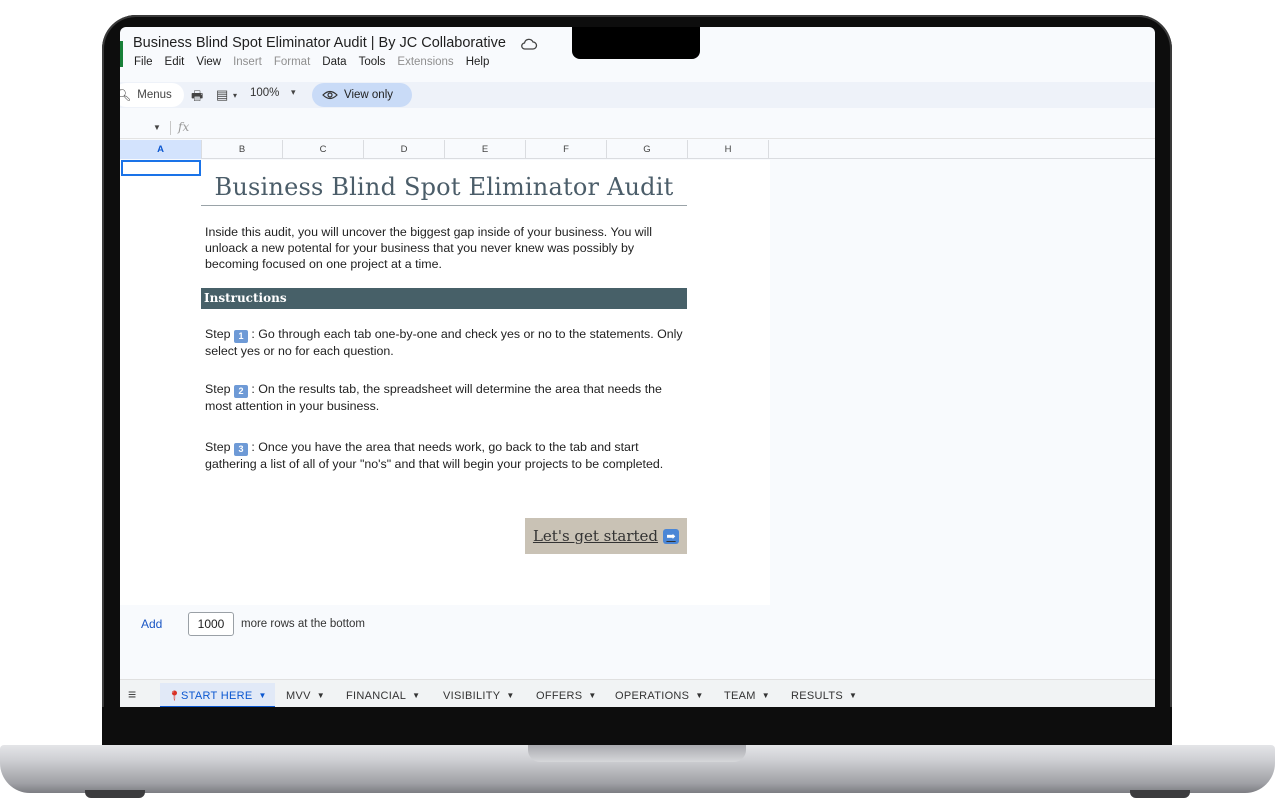 Image resolution: width=1280 pixels, height=800 pixels. What do you see at coordinates (472, 696) in the screenshot?
I see `tab-label: VISIBILITY` at bounding box center [472, 696].